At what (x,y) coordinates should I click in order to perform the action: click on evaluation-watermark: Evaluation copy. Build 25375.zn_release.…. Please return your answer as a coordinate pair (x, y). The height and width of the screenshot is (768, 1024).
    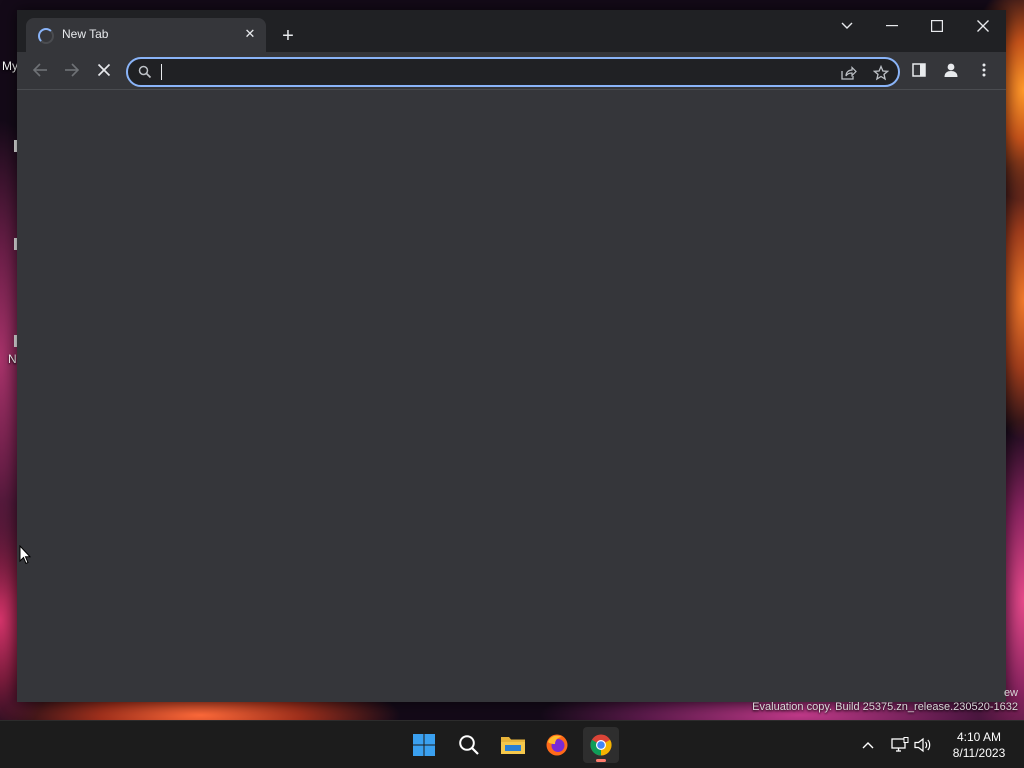
    Looking at the image, I should click on (885, 707).